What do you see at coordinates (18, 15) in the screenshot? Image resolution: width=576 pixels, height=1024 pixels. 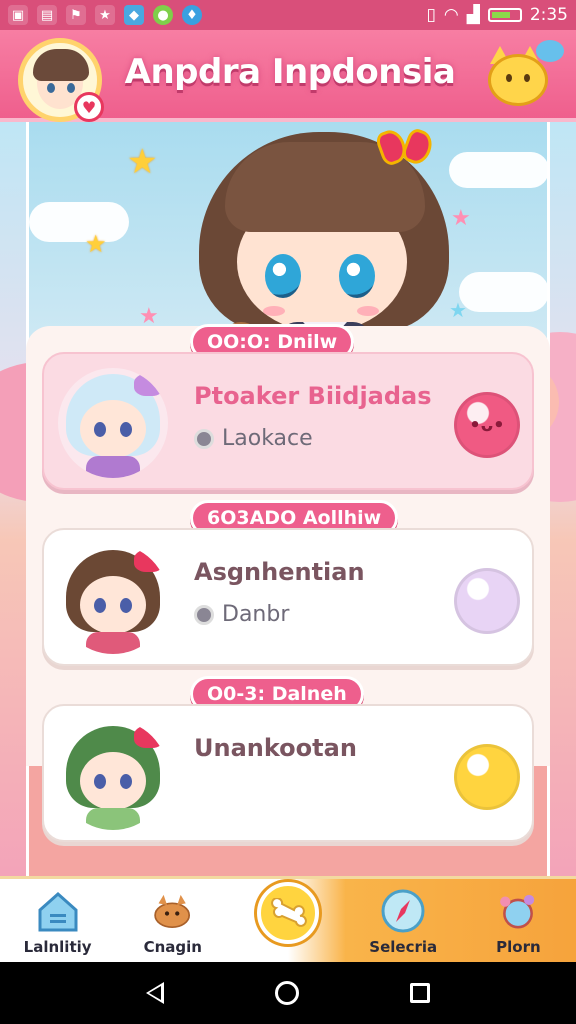 I see `image-icon: ▣` at bounding box center [18, 15].